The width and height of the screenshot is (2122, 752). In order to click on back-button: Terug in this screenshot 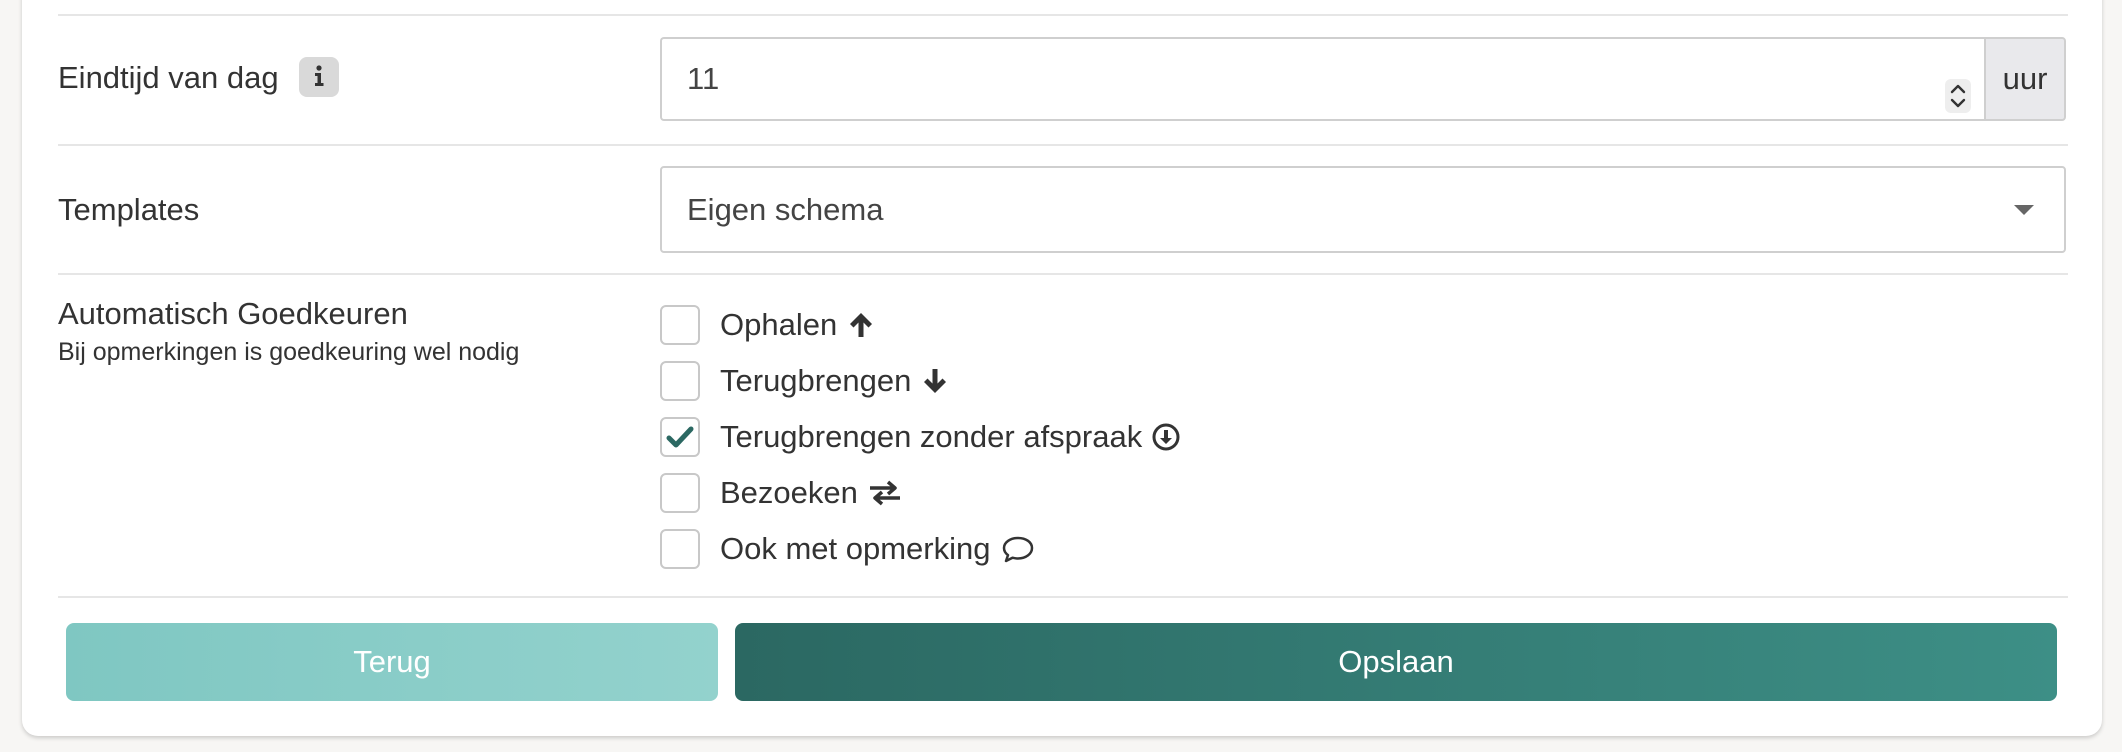, I will do `click(392, 662)`.